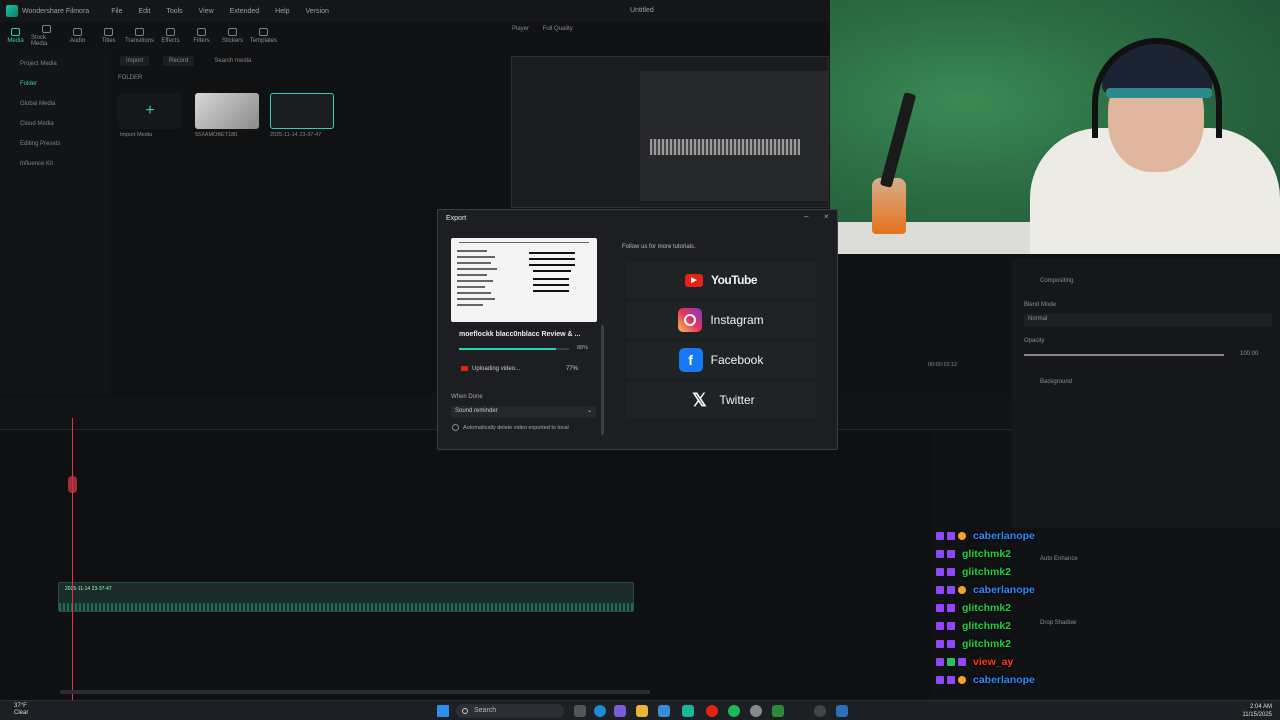 The image size is (1280, 720). Describe the element at coordinates (507, 349) in the screenshot. I see `render-progress-fill` at that location.